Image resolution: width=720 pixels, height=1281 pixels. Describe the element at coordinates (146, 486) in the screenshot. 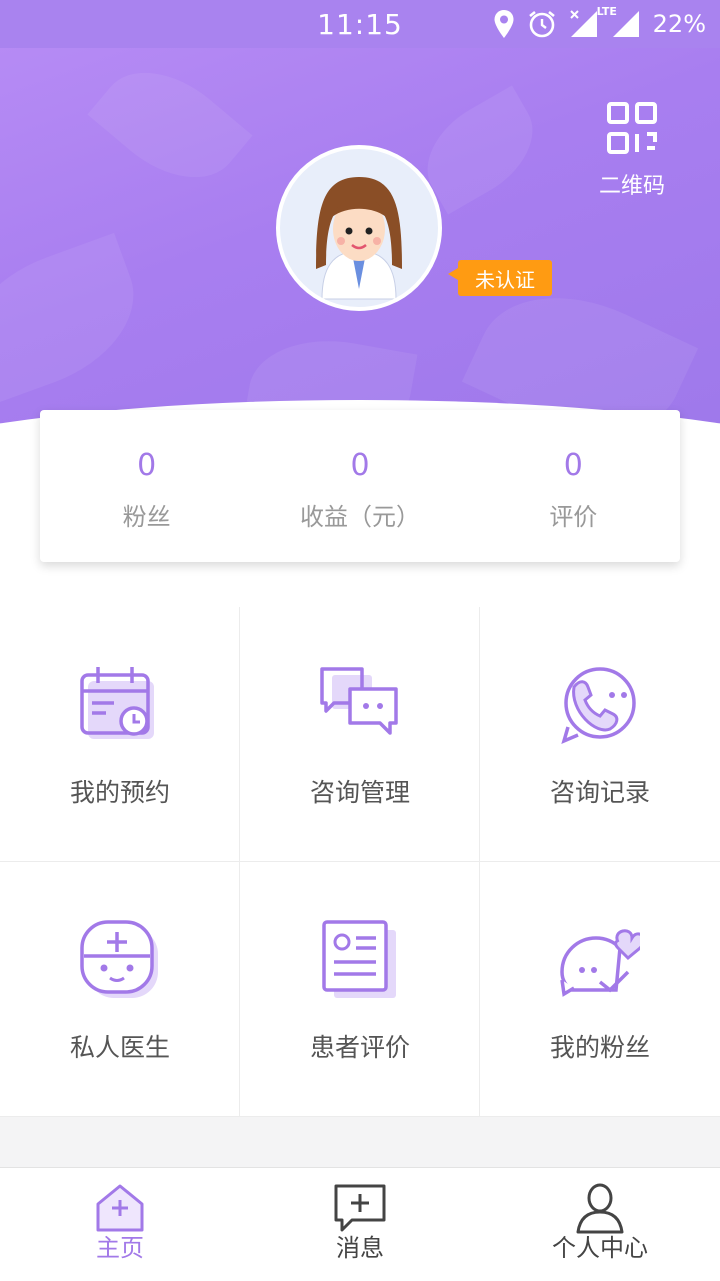

I see `stat-fans: 0 粉丝` at that location.